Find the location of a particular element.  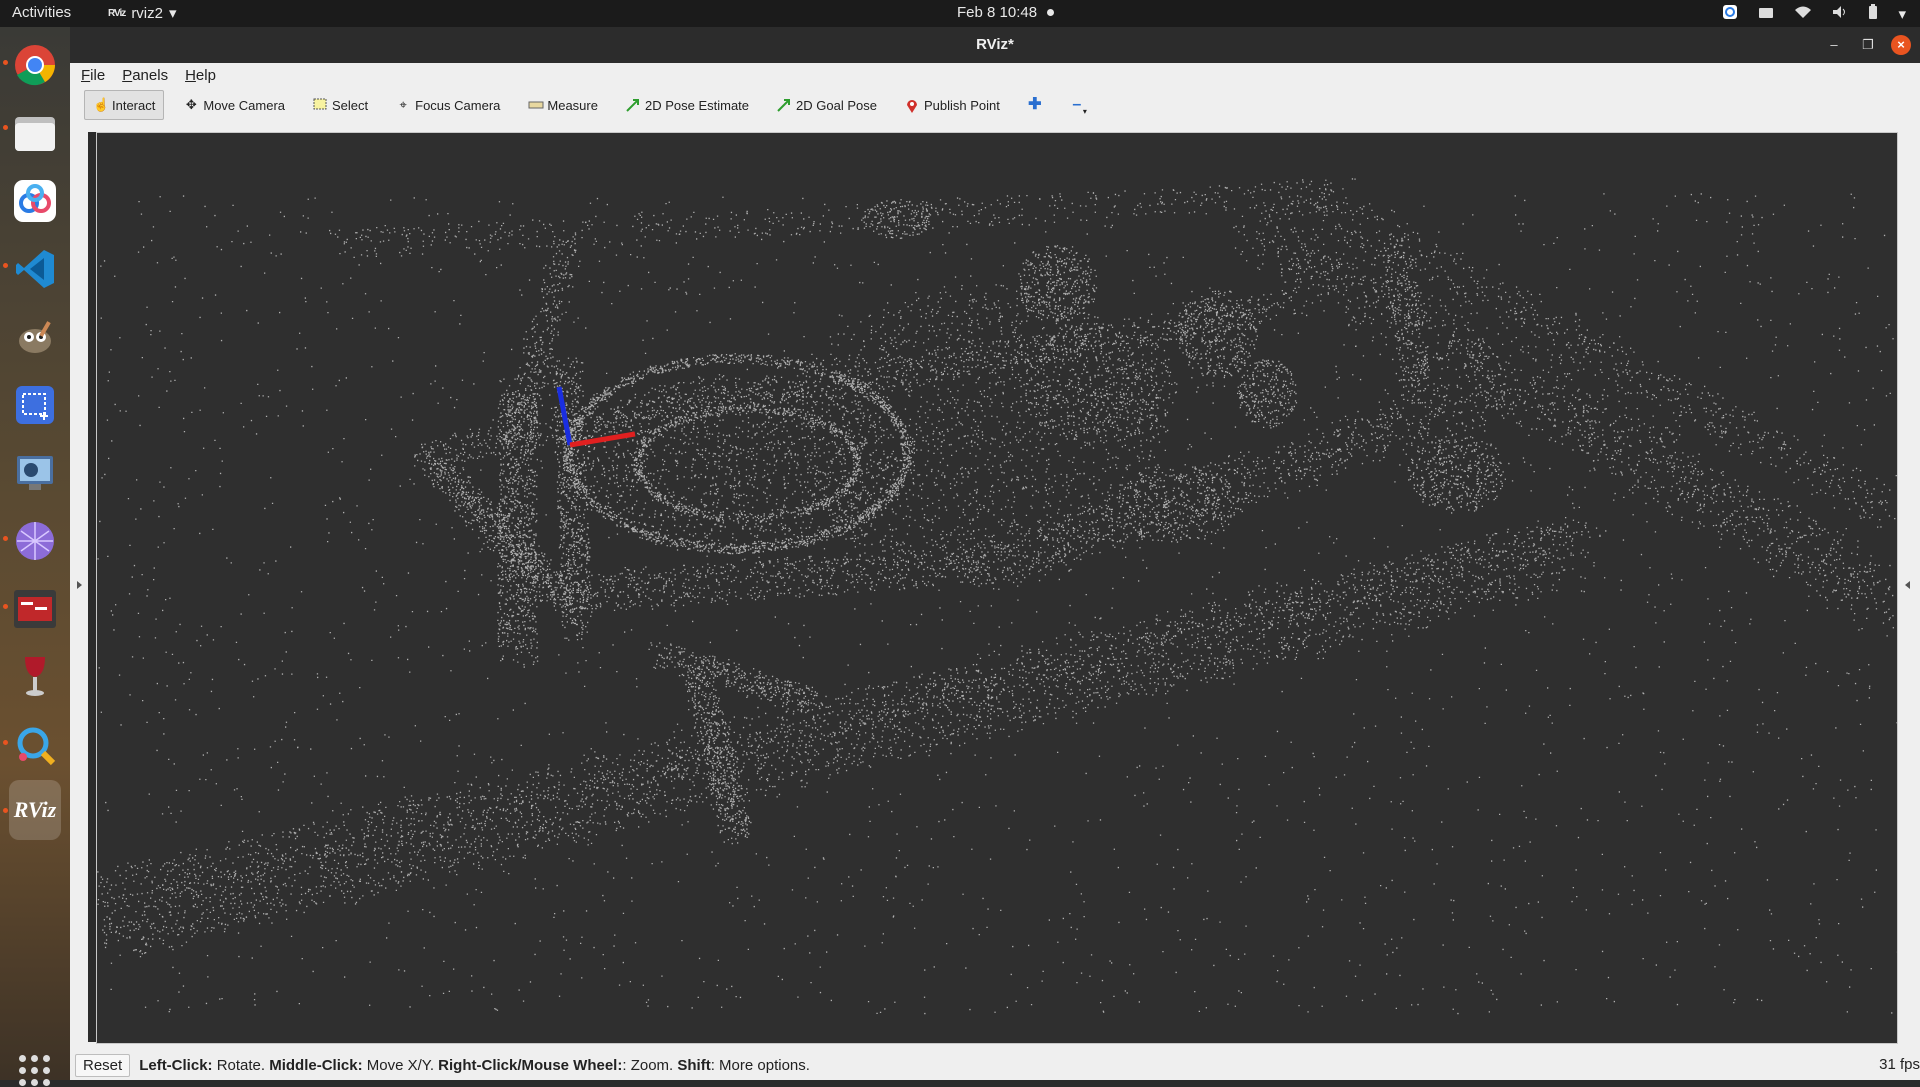

hand-pointer-icon: ☝ is located at coordinates (101, 104).